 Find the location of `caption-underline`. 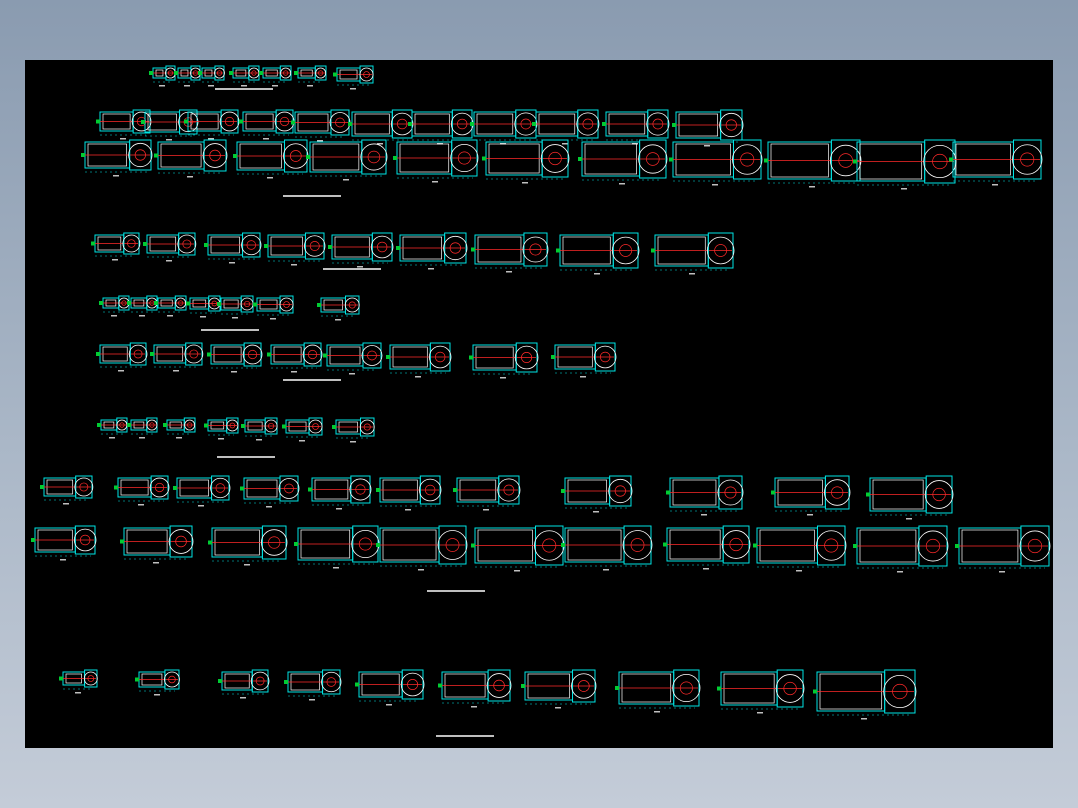

caption-underline is located at coordinates (312, 380).